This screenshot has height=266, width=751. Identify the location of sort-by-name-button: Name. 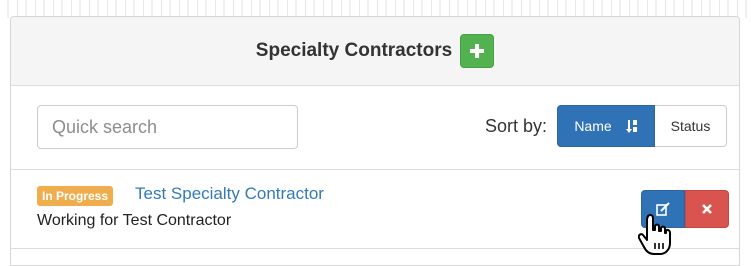
(606, 126).